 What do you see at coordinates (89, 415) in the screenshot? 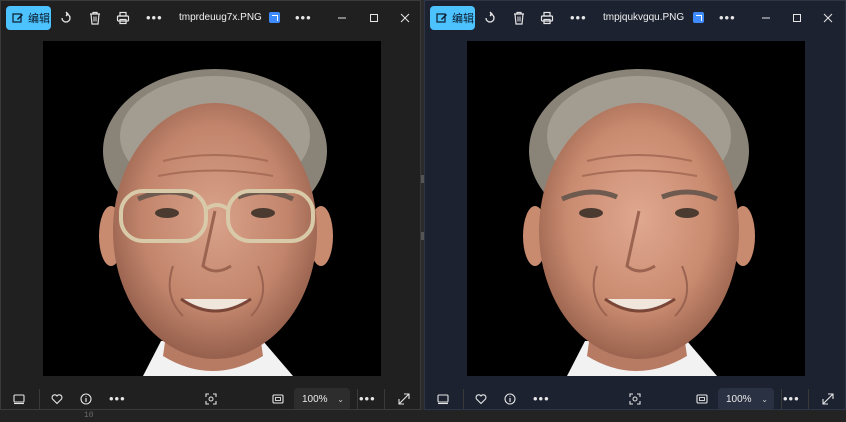
I see `background-line-number: 10` at bounding box center [89, 415].